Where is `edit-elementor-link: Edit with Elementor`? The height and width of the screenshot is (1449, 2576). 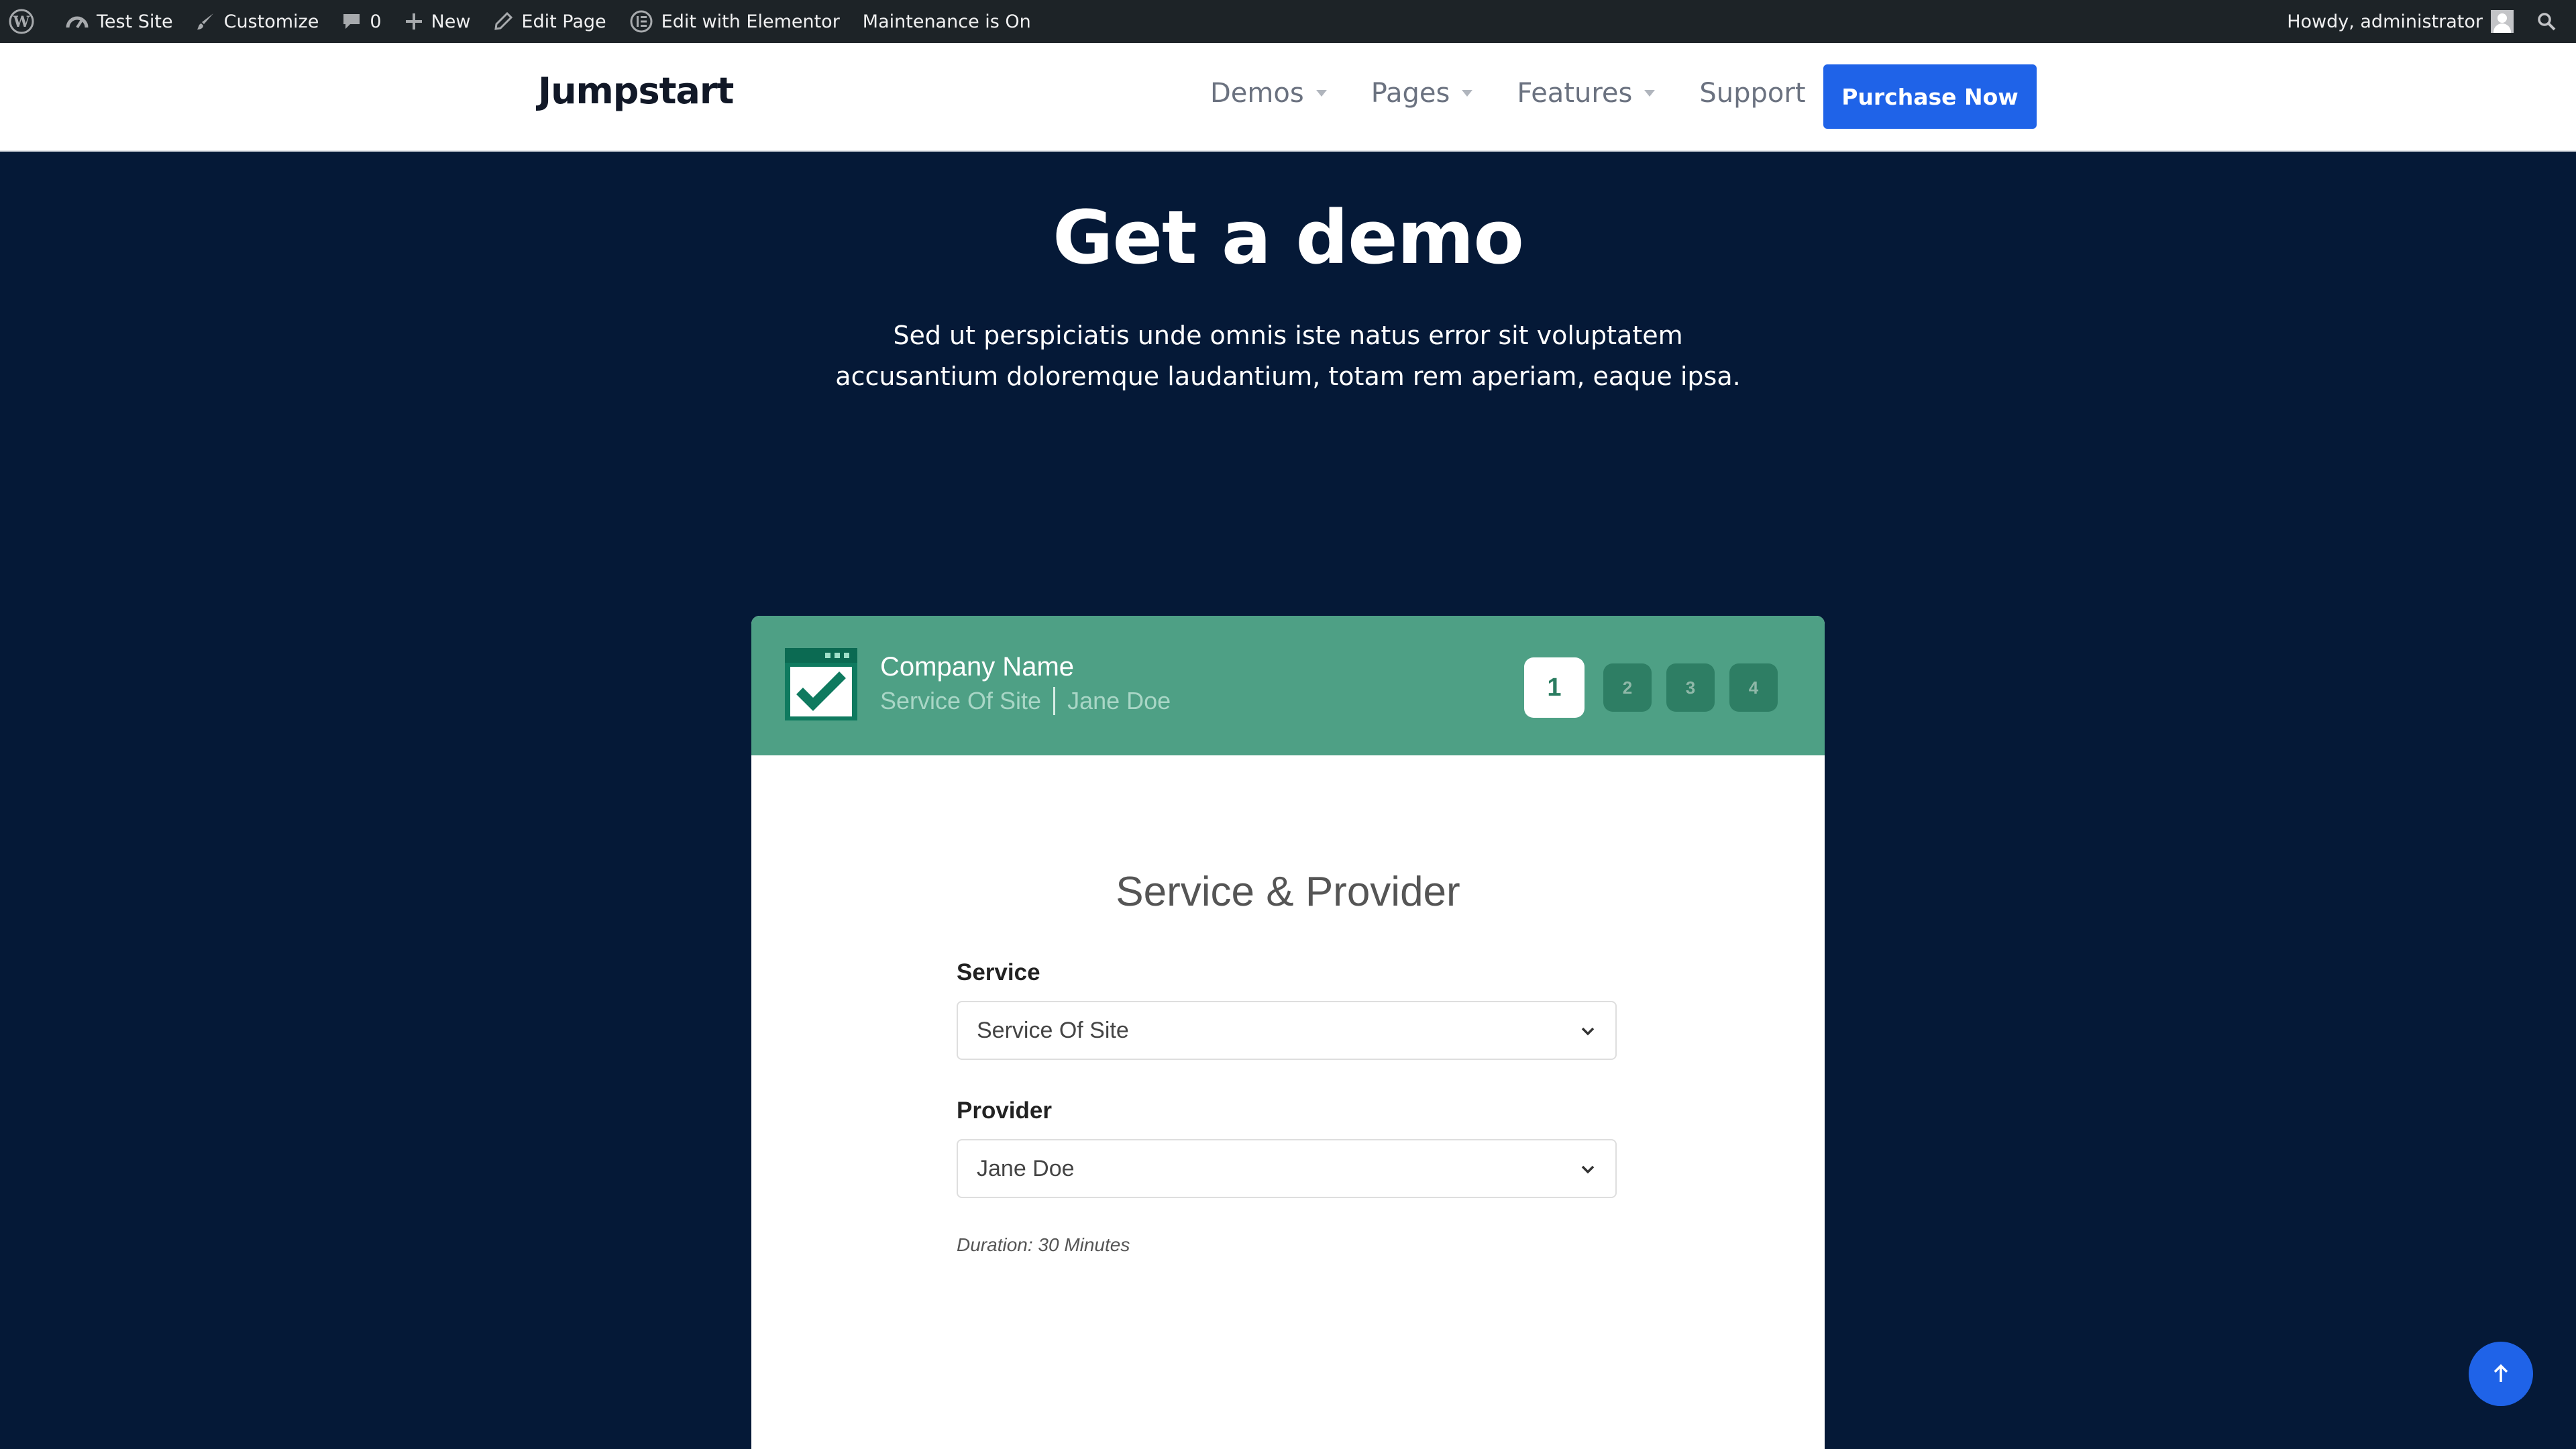
edit-elementor-link: Edit with Elementor is located at coordinates (734, 21).